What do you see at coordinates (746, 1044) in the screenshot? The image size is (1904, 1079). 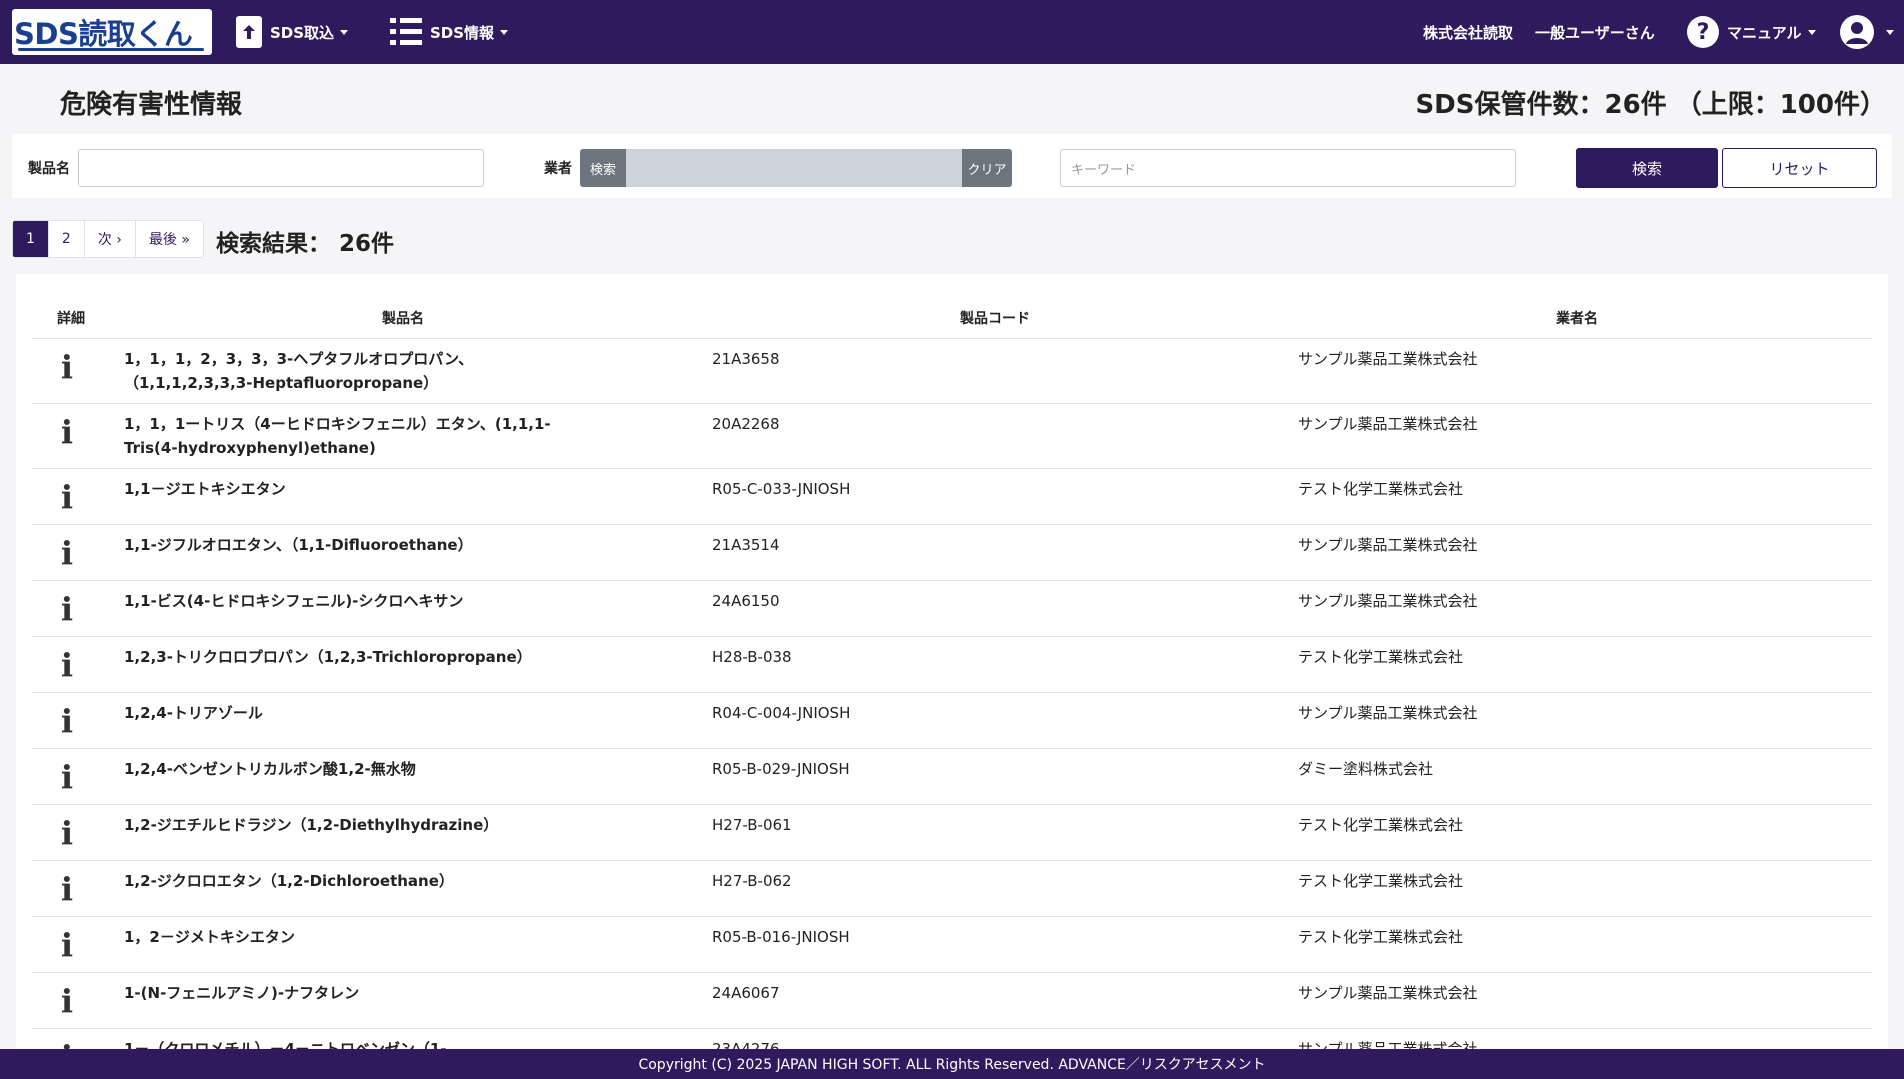 I see `product-code-cell: 23A4276` at bounding box center [746, 1044].